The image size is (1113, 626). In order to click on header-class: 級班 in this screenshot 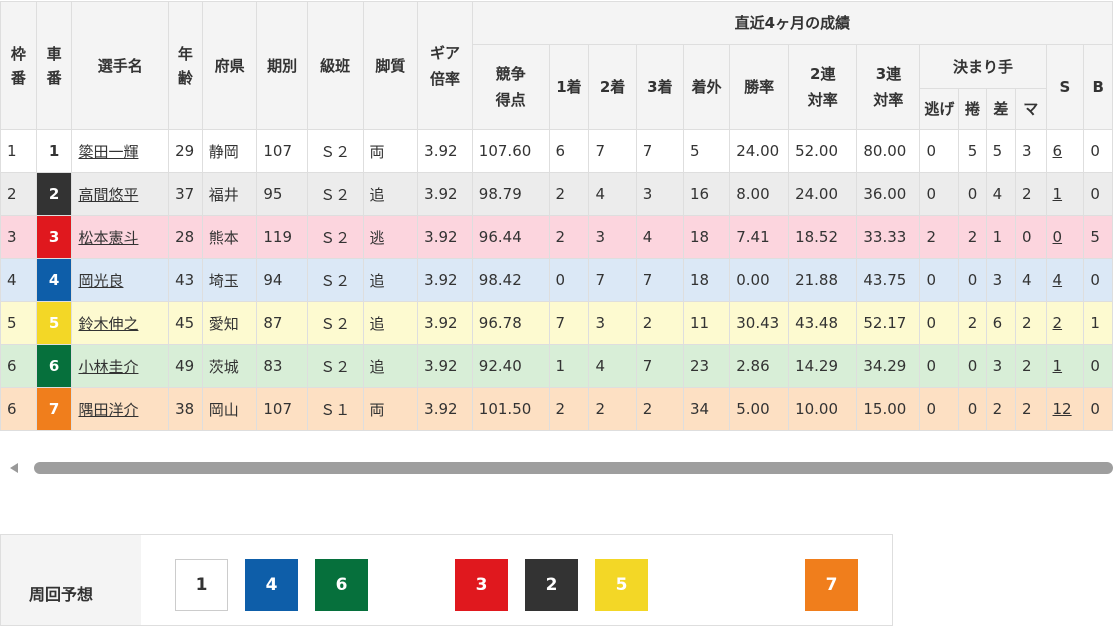, I will do `click(335, 65)`.